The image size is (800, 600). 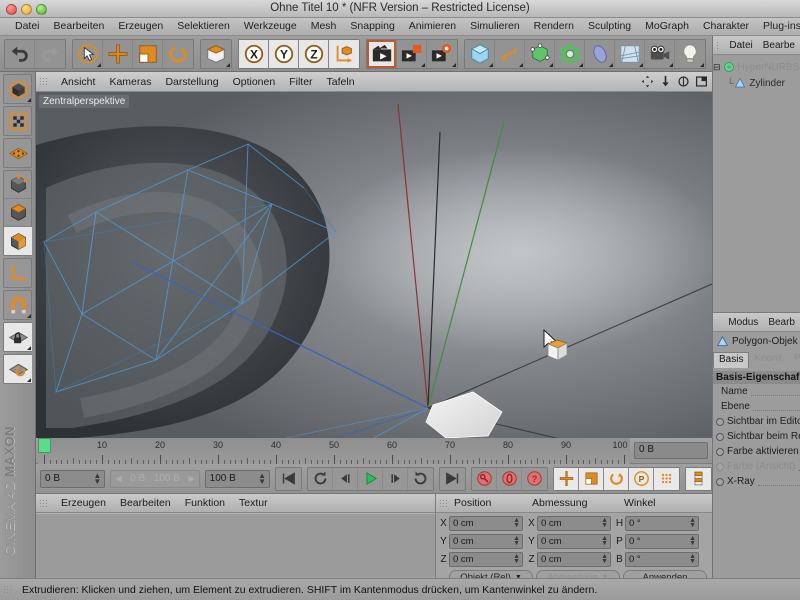 What do you see at coordinates (205, 503) in the screenshot?
I see `material-menu-funktion: Funktion` at bounding box center [205, 503].